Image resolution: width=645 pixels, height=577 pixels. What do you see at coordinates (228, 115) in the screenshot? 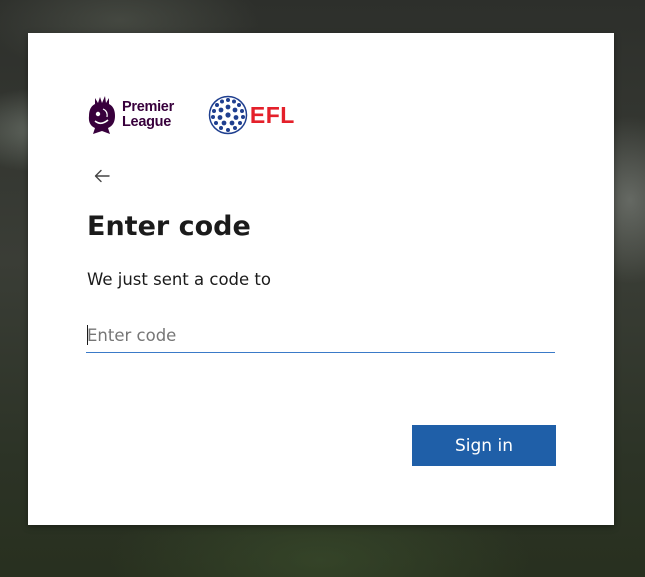
I see `efl-ball-icon` at bounding box center [228, 115].